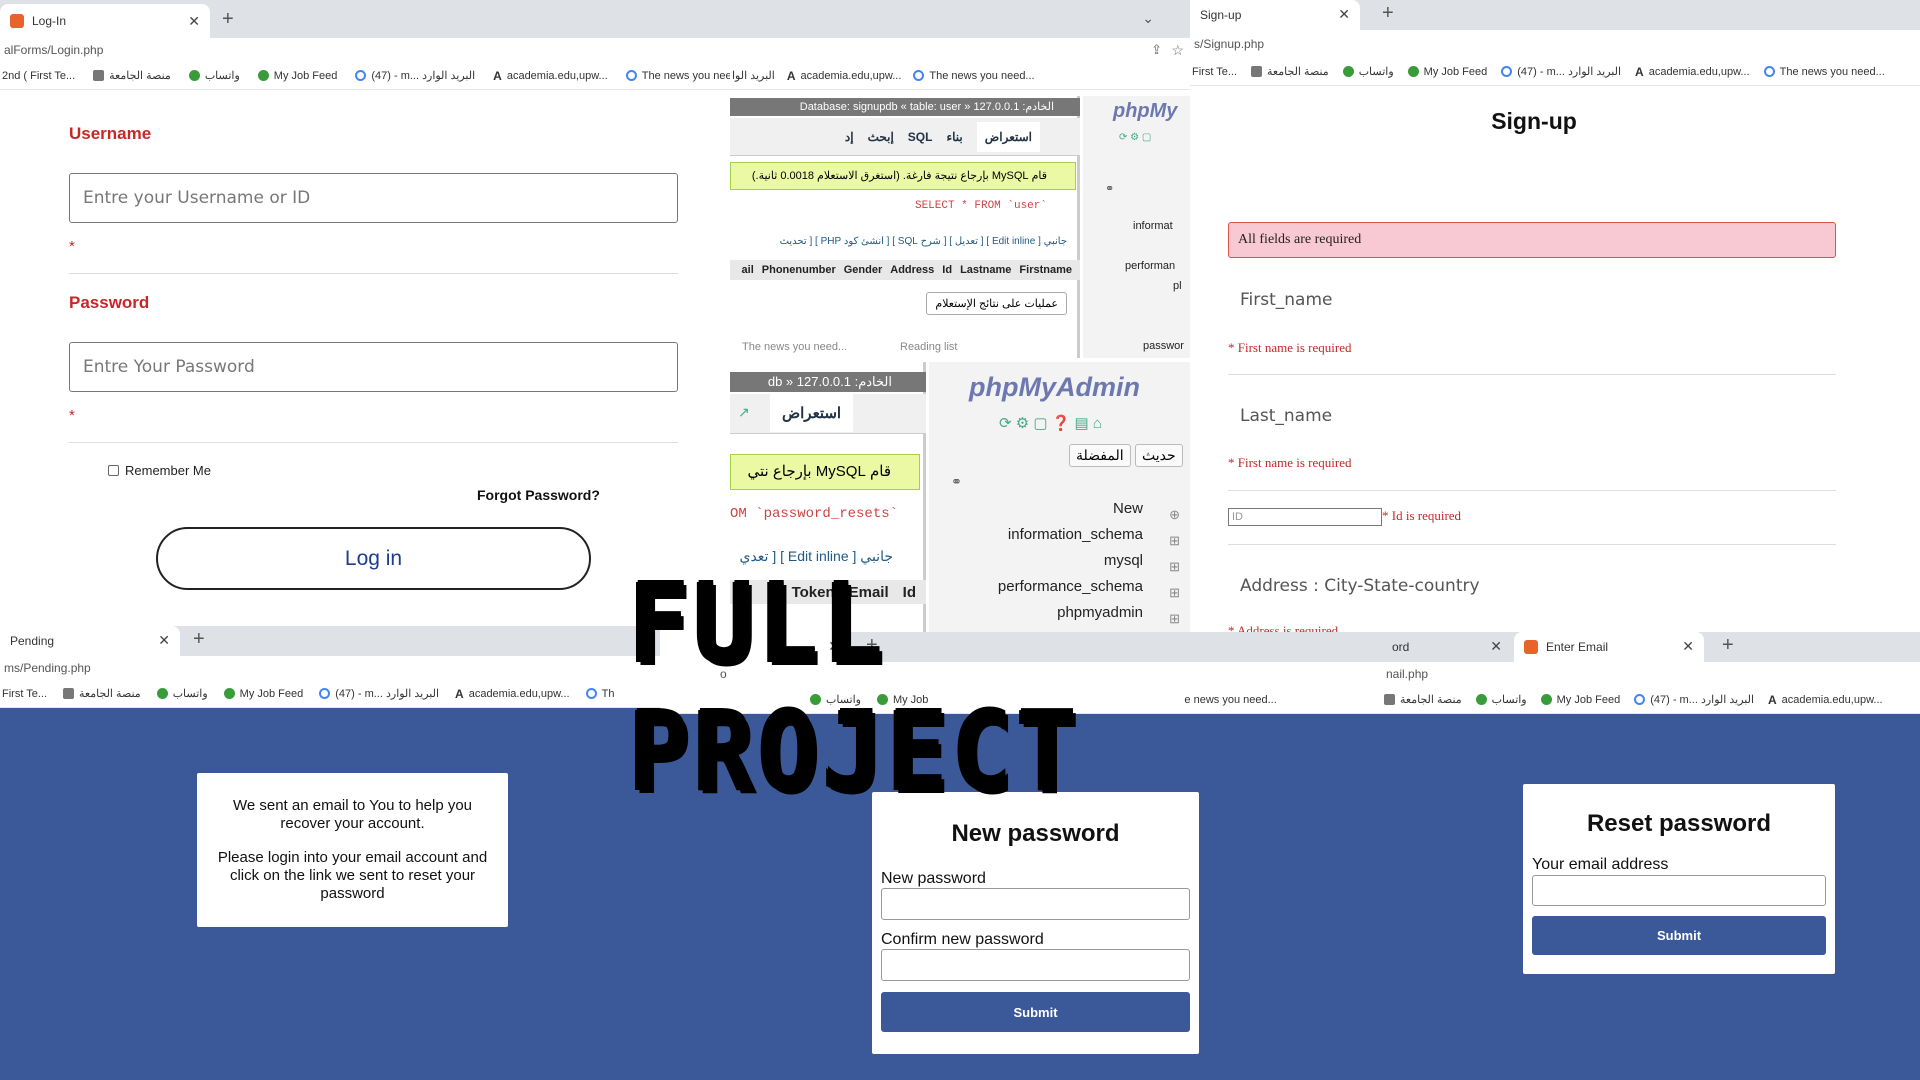  What do you see at coordinates (1679, 890) in the screenshot?
I see `email-input` at bounding box center [1679, 890].